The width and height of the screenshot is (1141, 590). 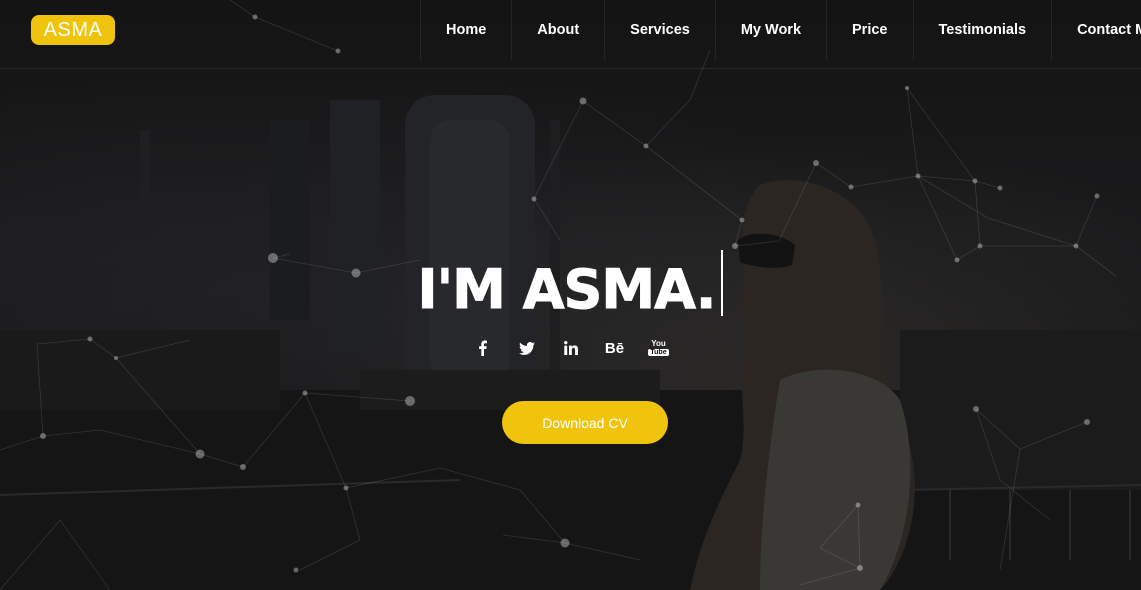 I want to click on nav-item-services: Services, so click(x=659, y=30).